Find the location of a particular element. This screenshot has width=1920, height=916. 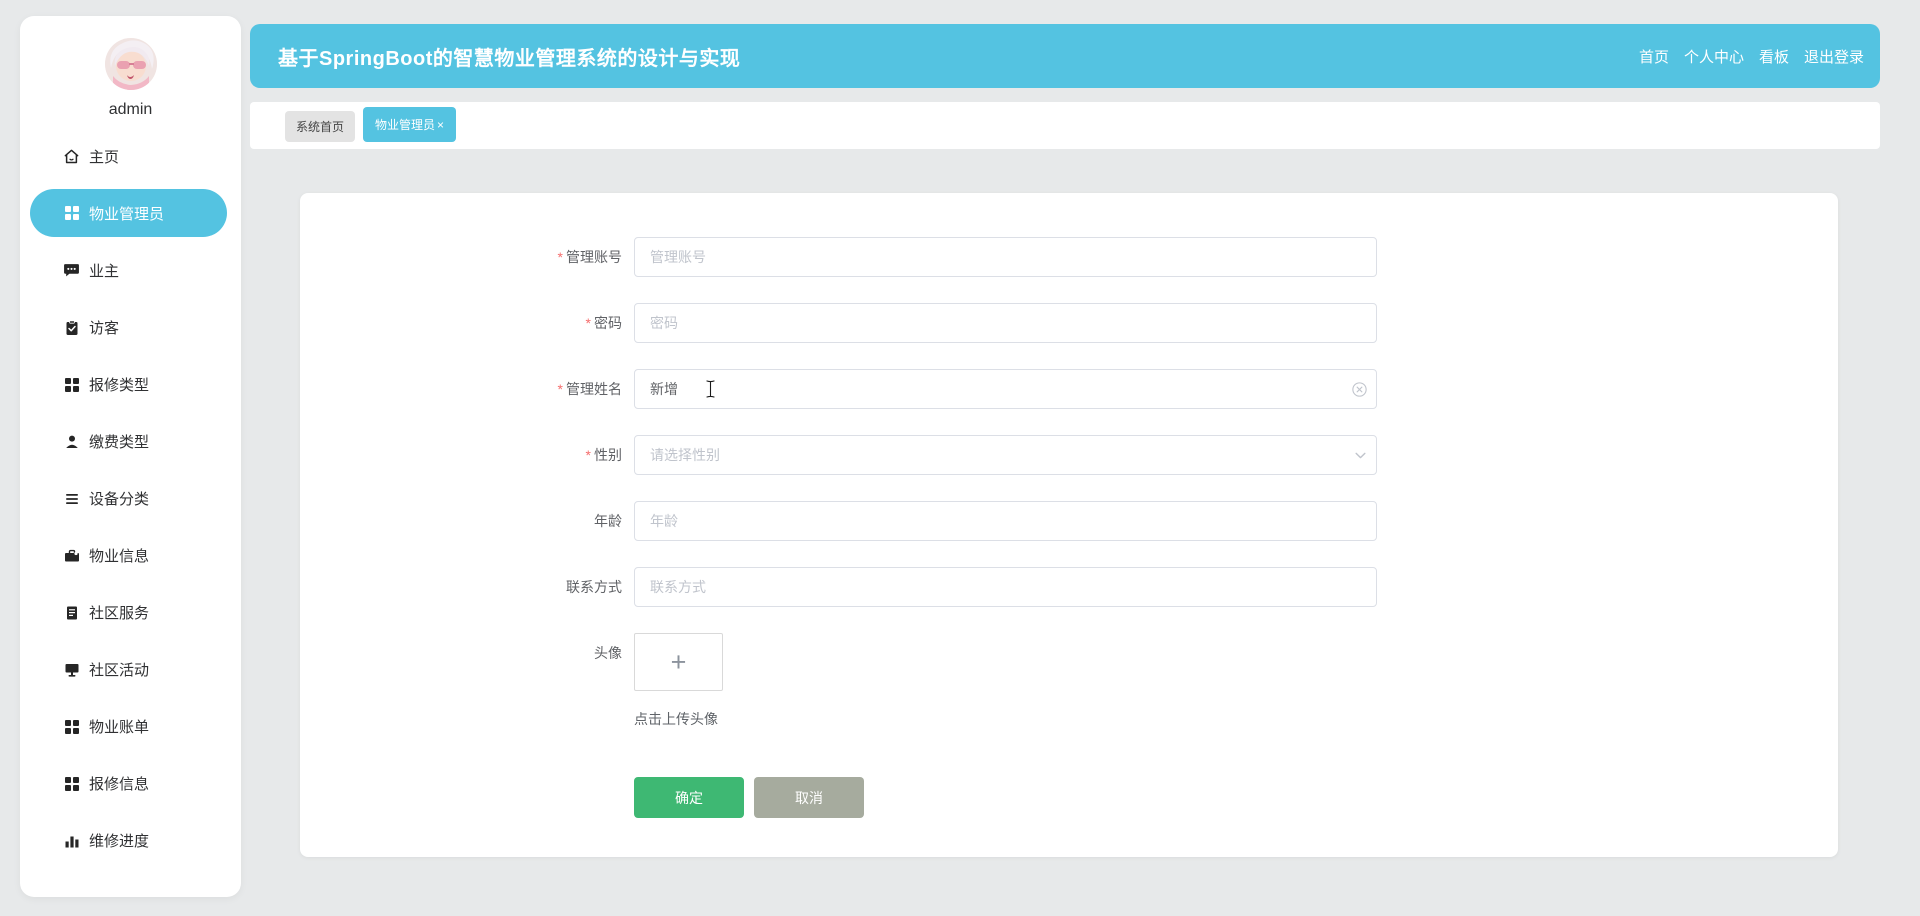

sidebar-item-label: 社区服务 is located at coordinates (119, 613).